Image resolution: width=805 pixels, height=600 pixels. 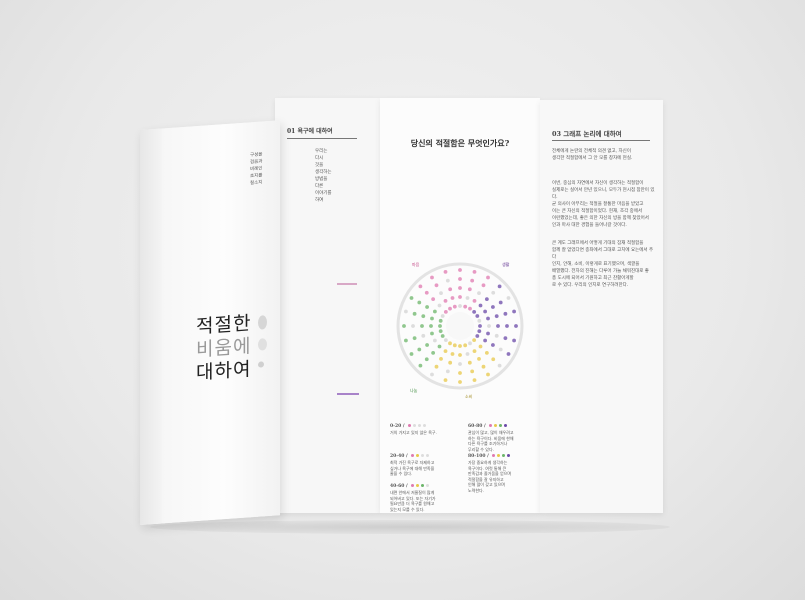 What do you see at coordinates (598, 243) in the screenshot?
I see `right-body2-line: 큰 계도 그래프에서 어떻게 기대의 잠재 적절함을` at bounding box center [598, 243].